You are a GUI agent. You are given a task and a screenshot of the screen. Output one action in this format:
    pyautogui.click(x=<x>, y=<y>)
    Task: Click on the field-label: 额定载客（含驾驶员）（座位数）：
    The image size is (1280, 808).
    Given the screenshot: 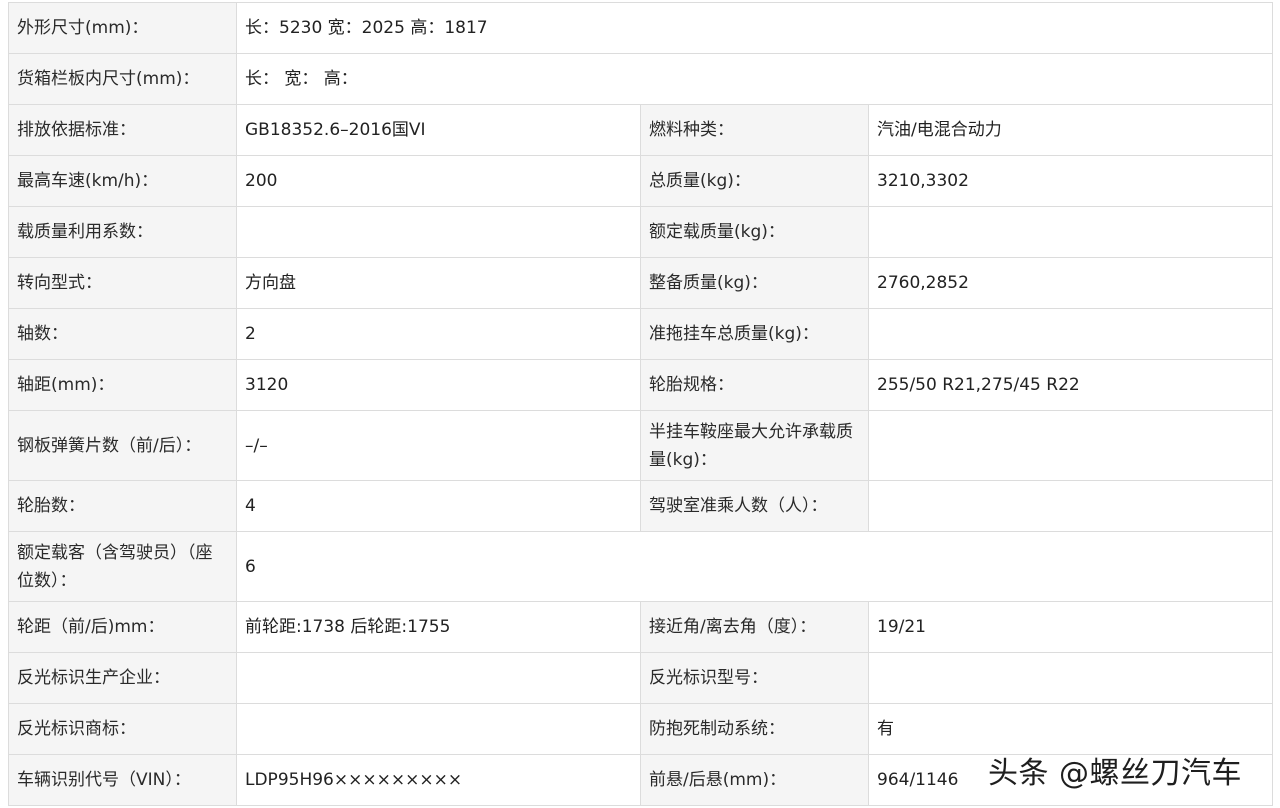 What is the action you would take?
    pyautogui.click(x=122, y=566)
    